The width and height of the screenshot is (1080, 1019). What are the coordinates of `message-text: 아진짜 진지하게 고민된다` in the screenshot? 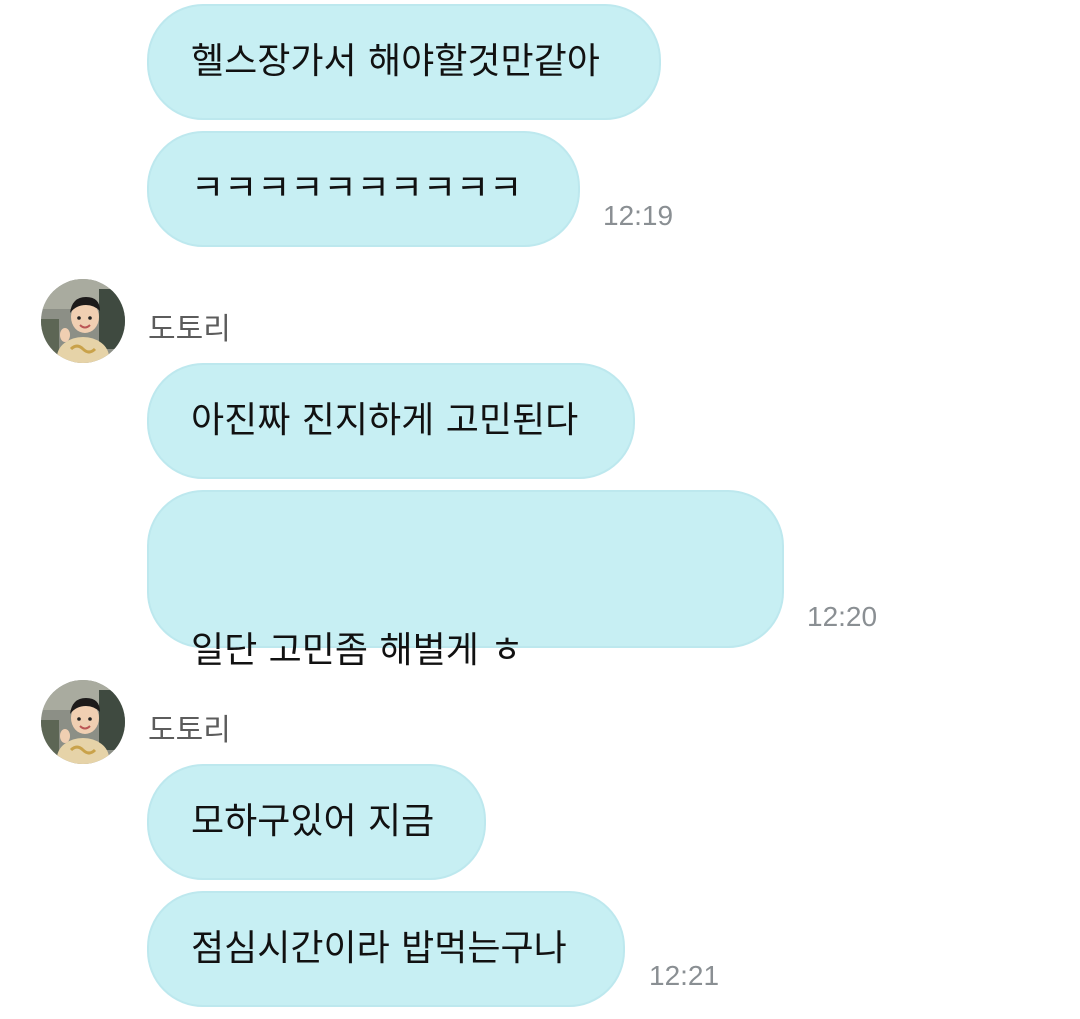 It's located at (385, 420).